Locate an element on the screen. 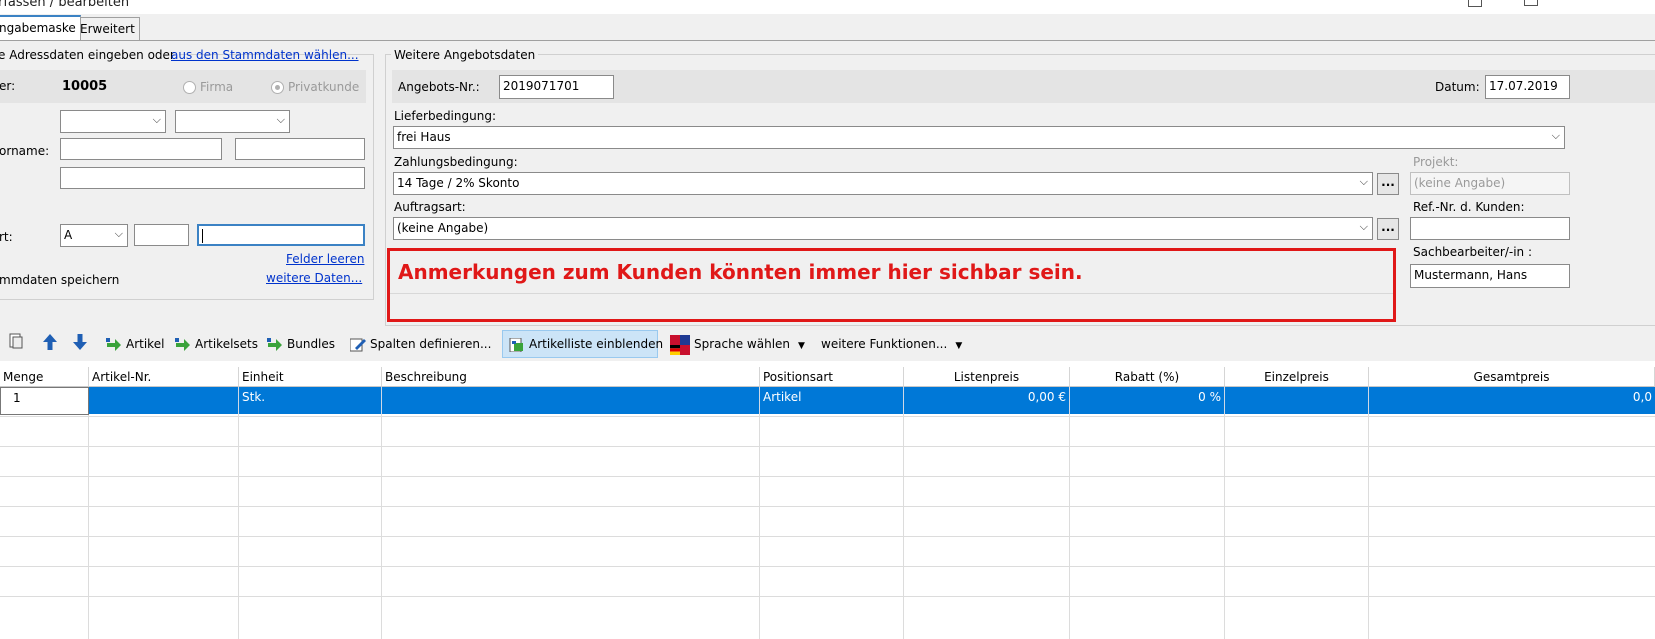  date-input: 17.07.2019 is located at coordinates (1527, 87).